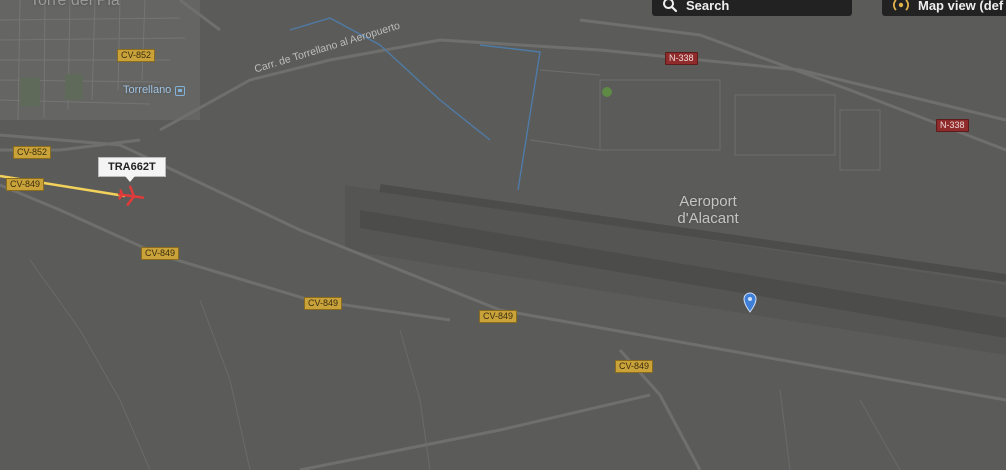 The image size is (1006, 470). What do you see at coordinates (961, 6) in the screenshot?
I see `map-view-label: Map view (def` at bounding box center [961, 6].